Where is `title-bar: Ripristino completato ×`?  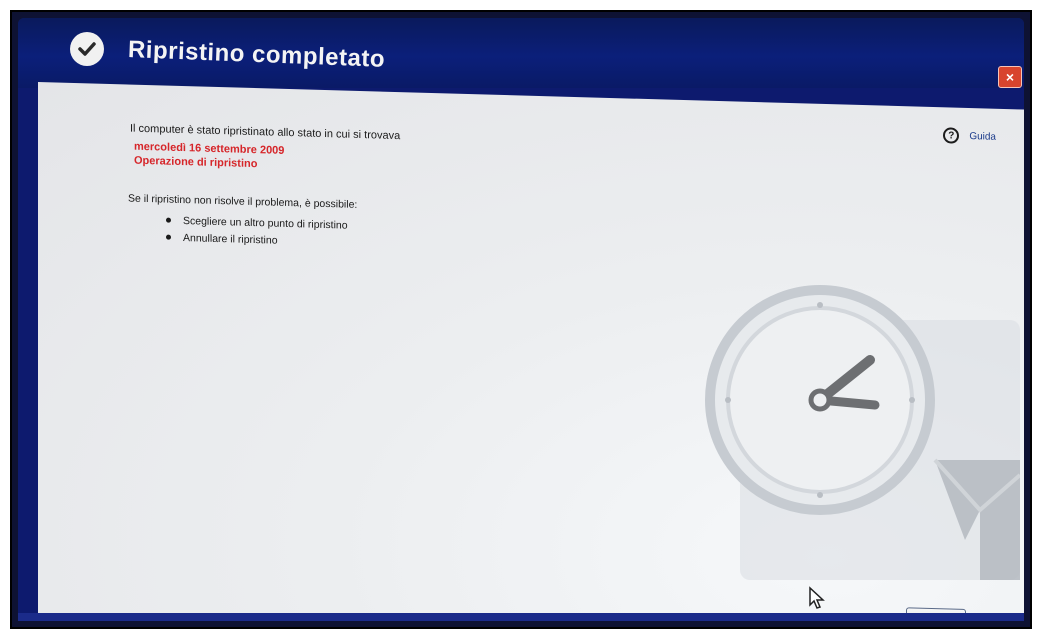 title-bar: Ripristino completato × is located at coordinates (521, 53).